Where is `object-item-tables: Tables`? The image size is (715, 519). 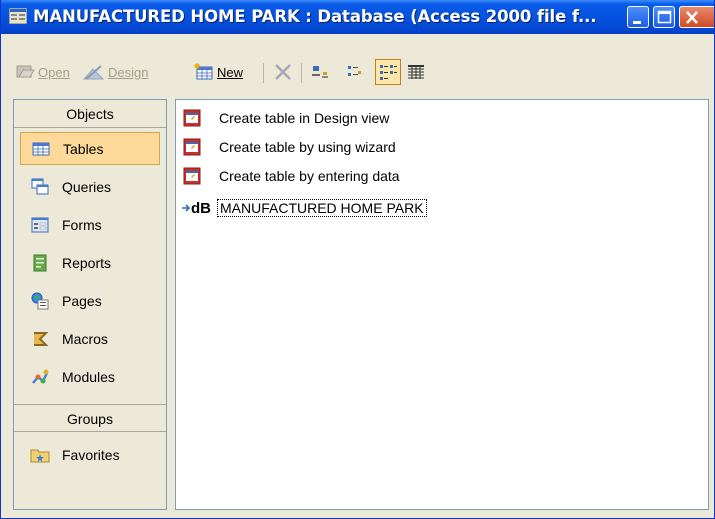
object-item-tables: Tables is located at coordinates (90, 148).